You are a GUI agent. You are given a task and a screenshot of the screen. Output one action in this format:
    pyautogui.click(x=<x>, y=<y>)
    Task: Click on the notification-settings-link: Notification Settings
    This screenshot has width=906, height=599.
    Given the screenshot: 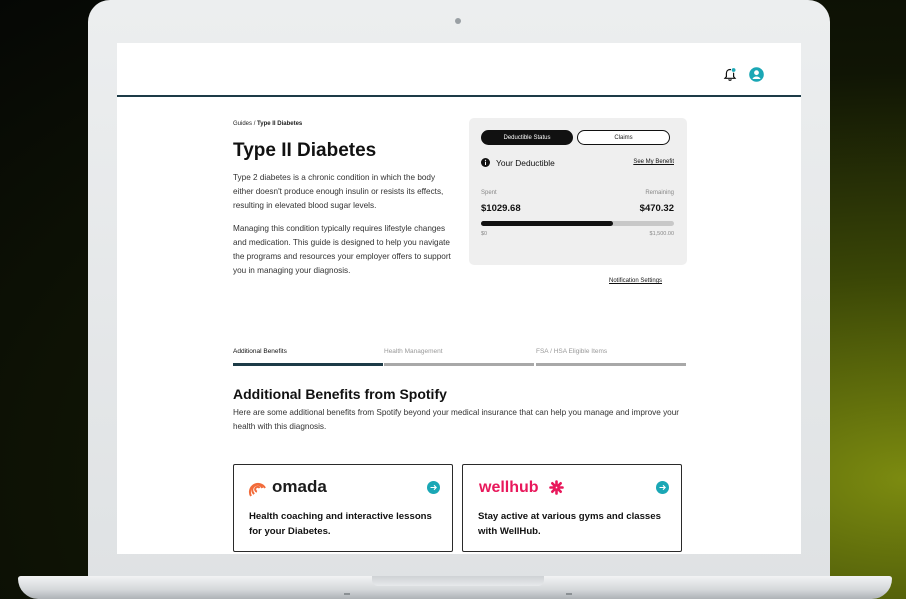 What is the action you would take?
    pyautogui.click(x=635, y=281)
    